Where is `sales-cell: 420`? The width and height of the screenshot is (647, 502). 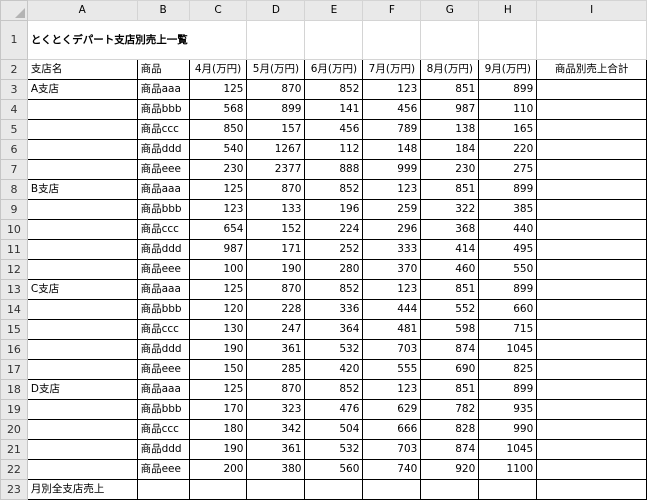 sales-cell: 420 is located at coordinates (334, 369).